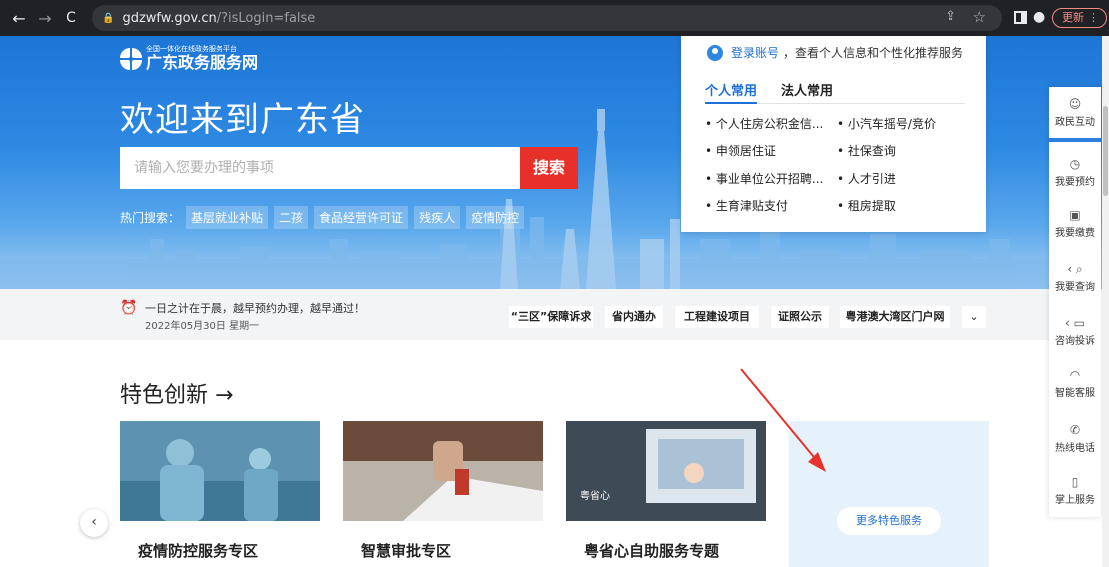 The height and width of the screenshot is (567, 1109). I want to click on service-link: • 社保查询, so click(866, 150).